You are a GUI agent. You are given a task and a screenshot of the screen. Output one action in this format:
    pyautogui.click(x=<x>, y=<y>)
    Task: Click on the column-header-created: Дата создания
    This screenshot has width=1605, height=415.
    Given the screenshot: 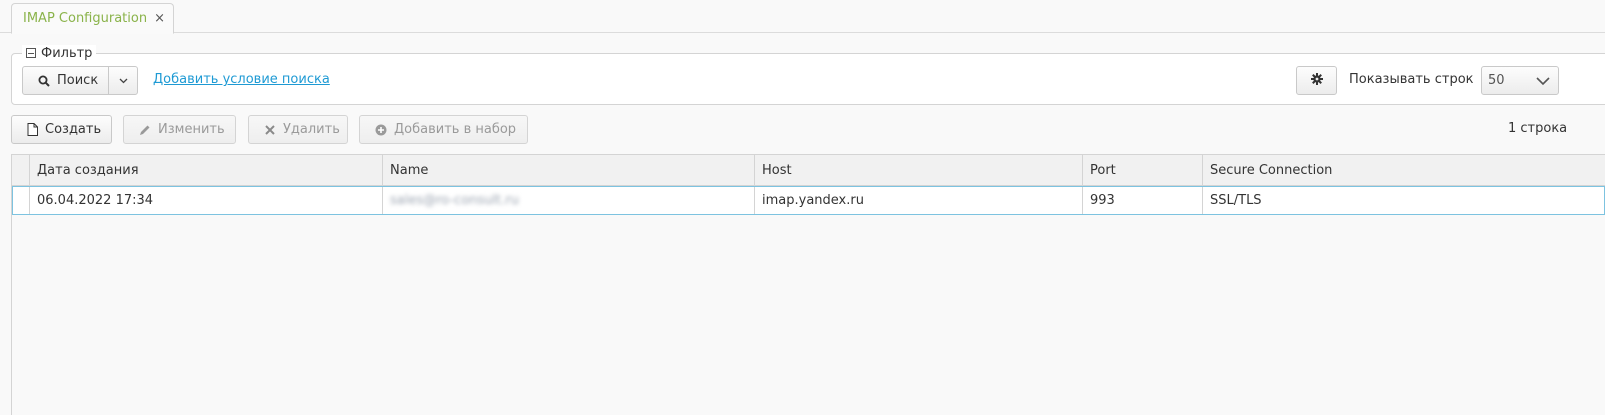 What is the action you would take?
    pyautogui.click(x=206, y=170)
    